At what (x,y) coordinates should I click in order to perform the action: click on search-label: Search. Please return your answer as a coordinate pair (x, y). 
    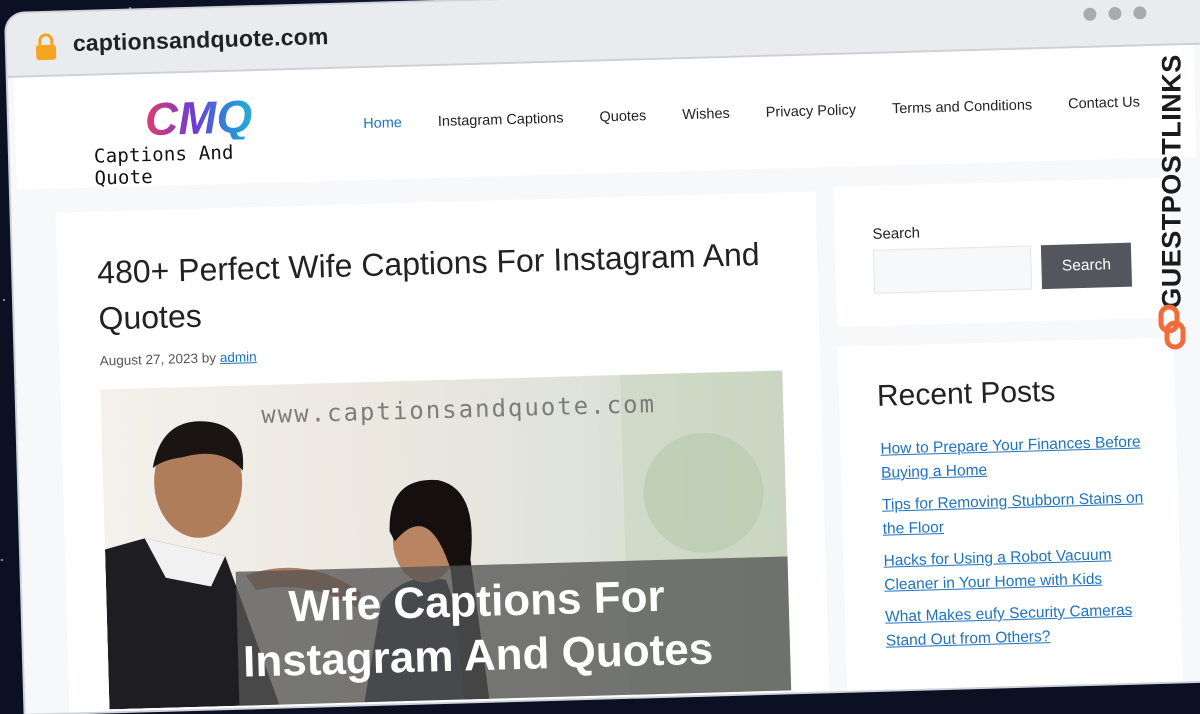
    Looking at the image, I should click on (896, 233).